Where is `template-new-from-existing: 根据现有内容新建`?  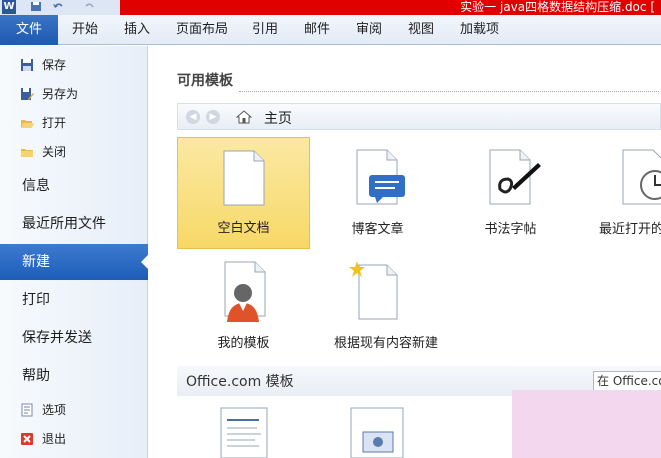 template-new-from-existing: 根据现有内容新建 is located at coordinates (386, 307).